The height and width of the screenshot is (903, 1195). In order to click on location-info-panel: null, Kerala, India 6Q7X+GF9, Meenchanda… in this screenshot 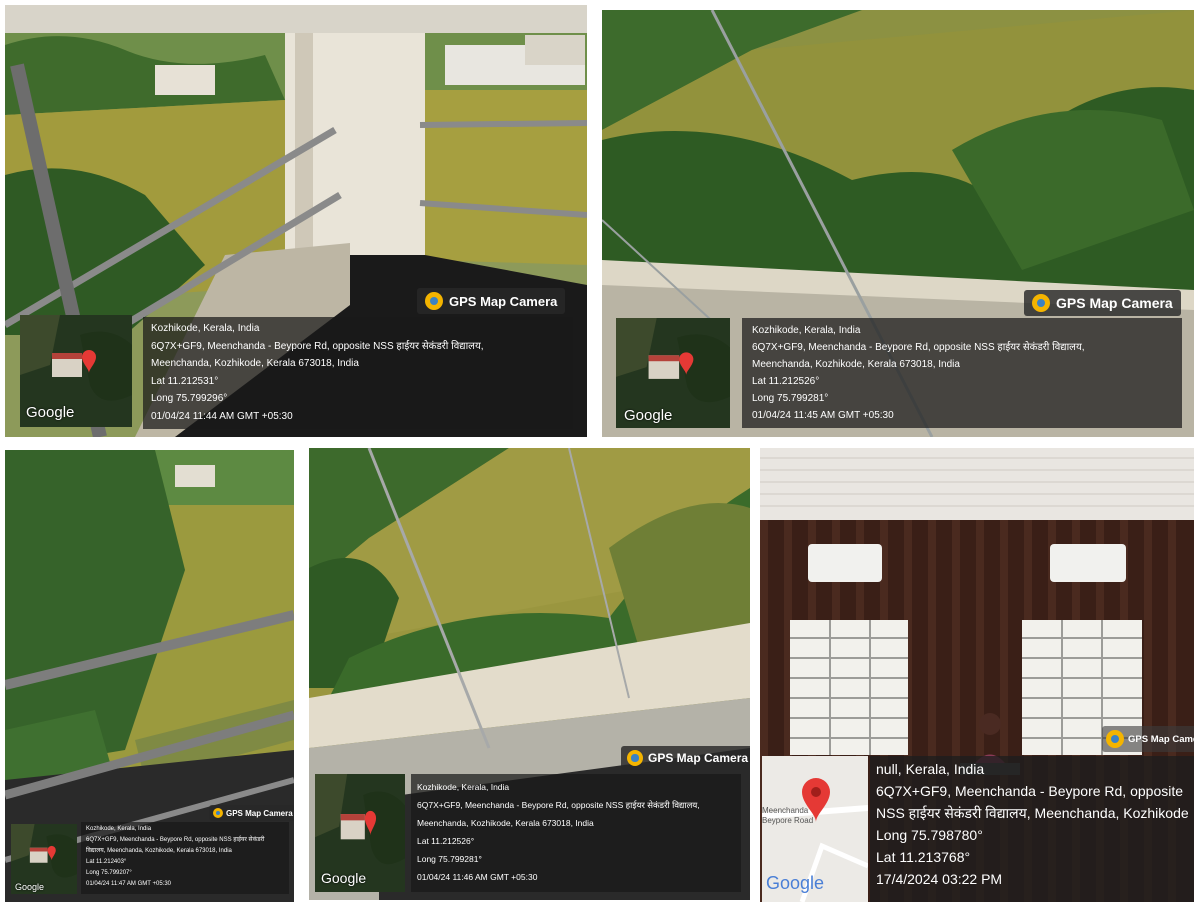, I will do `click(1032, 829)`.